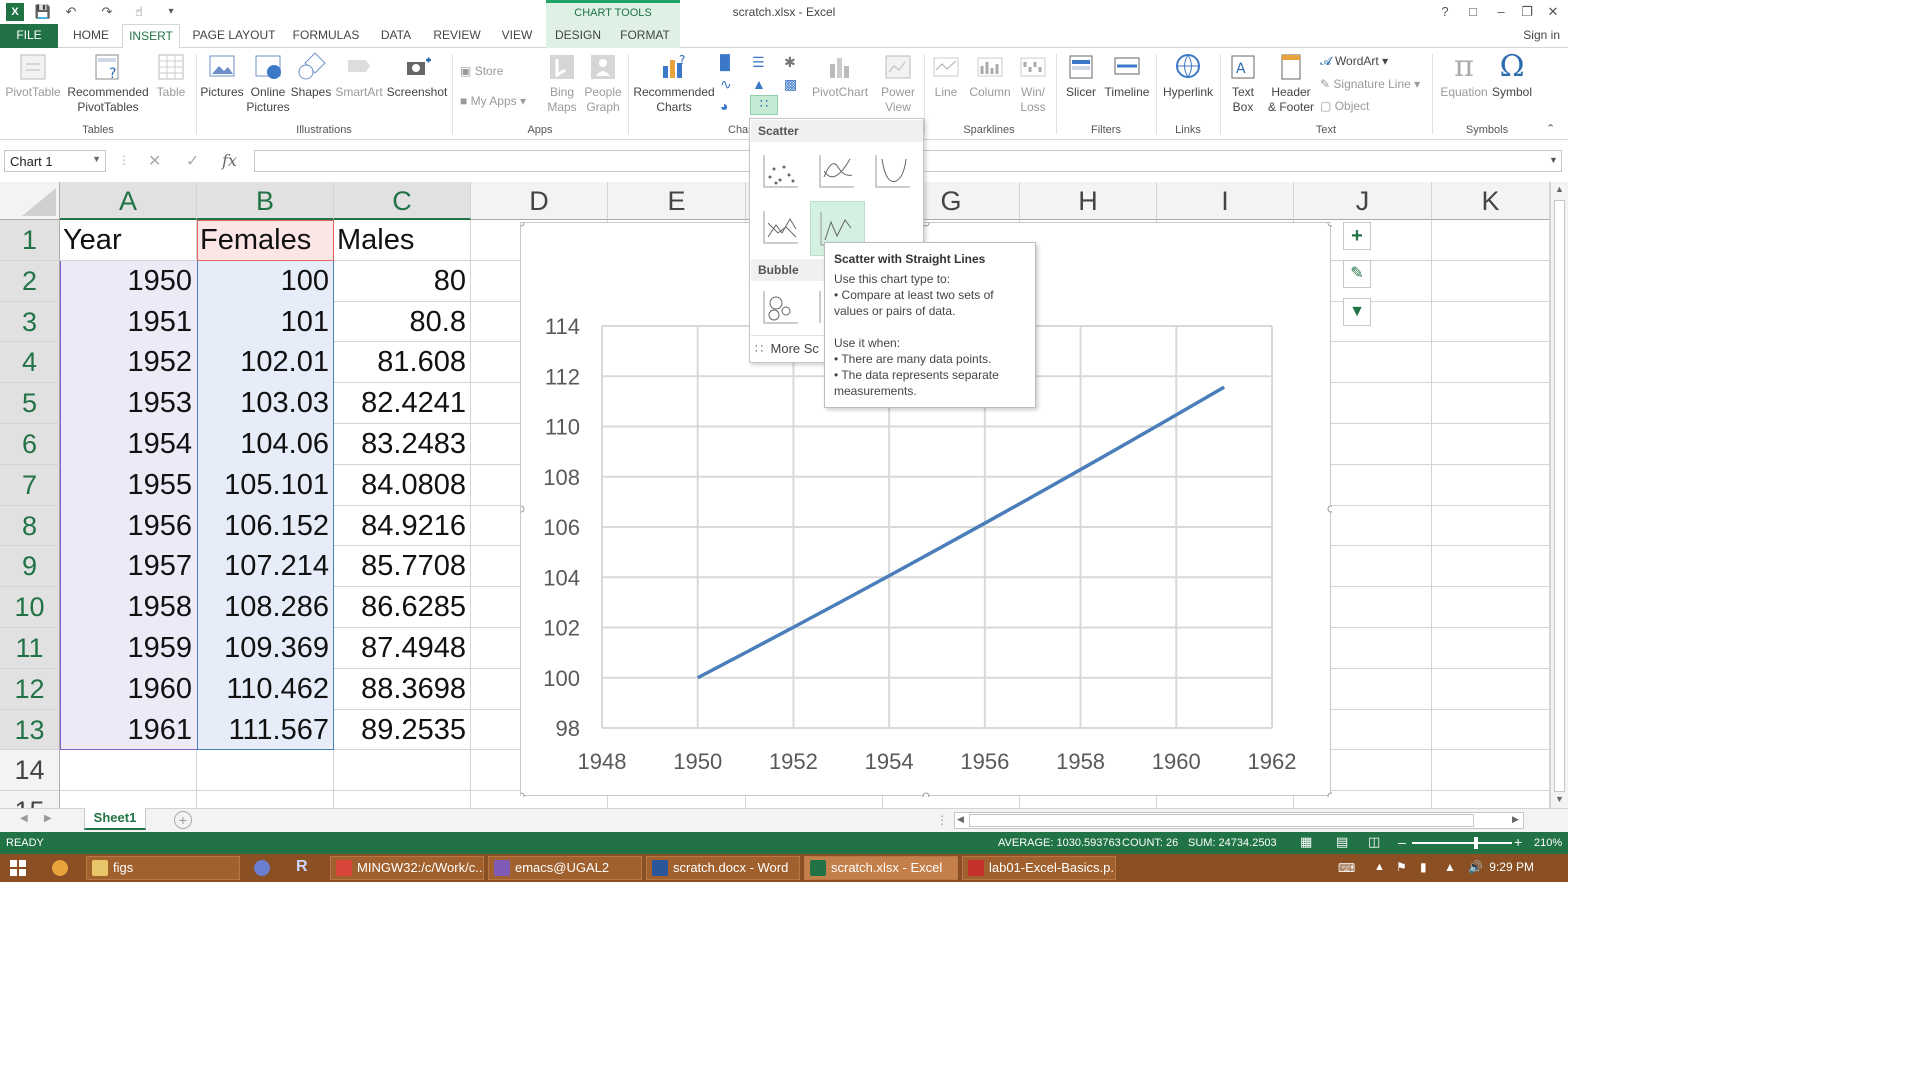 This screenshot has height=1080, width=1920. What do you see at coordinates (24, 818) in the screenshot?
I see `prev-sheet-icon: ◀` at bounding box center [24, 818].